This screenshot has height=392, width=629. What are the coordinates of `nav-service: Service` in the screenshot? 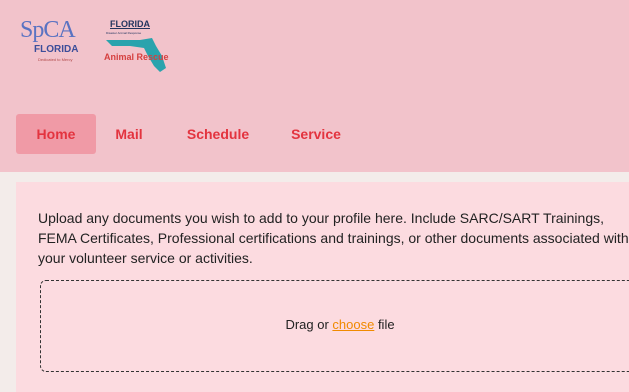 It's located at (316, 134).